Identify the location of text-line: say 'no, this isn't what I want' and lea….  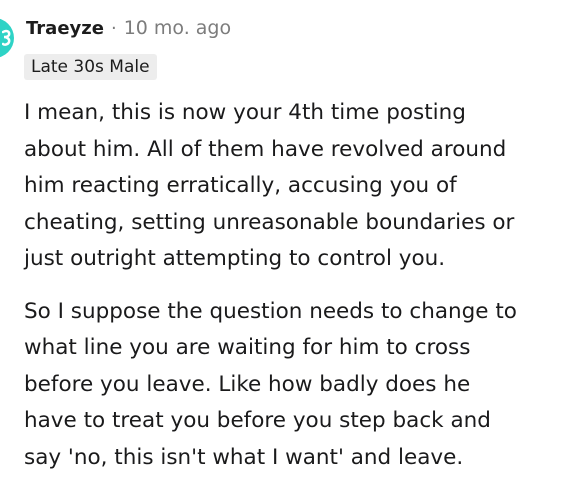
(244, 457).